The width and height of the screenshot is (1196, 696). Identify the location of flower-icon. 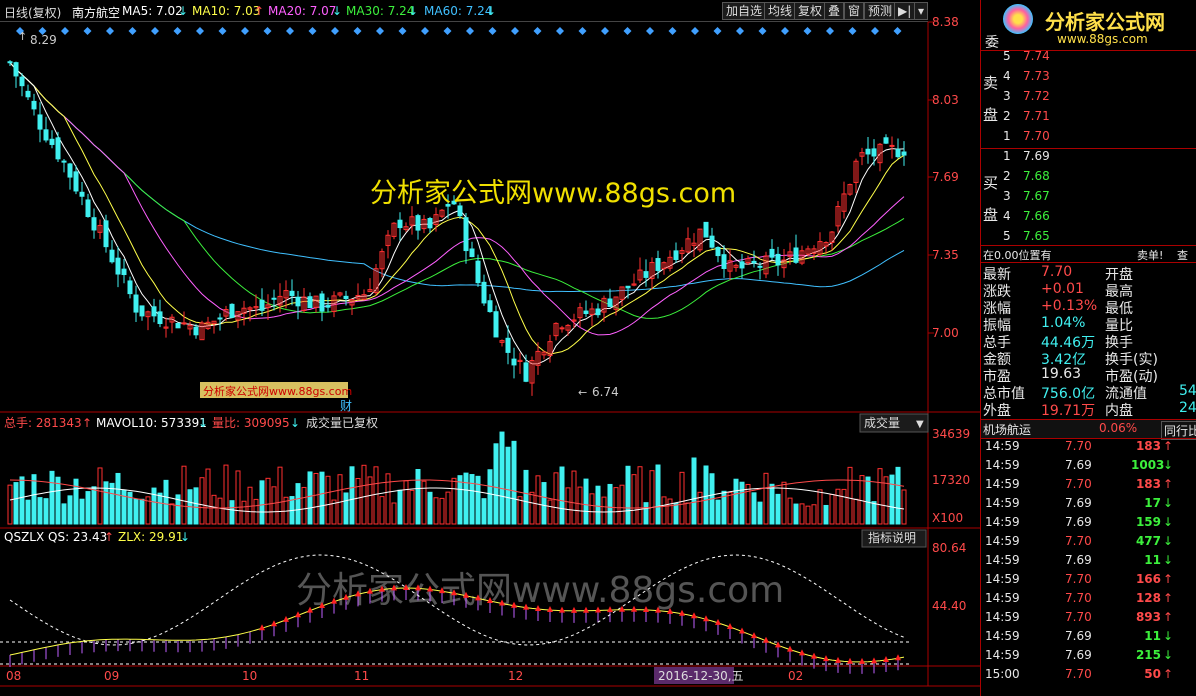
(1018, 19).